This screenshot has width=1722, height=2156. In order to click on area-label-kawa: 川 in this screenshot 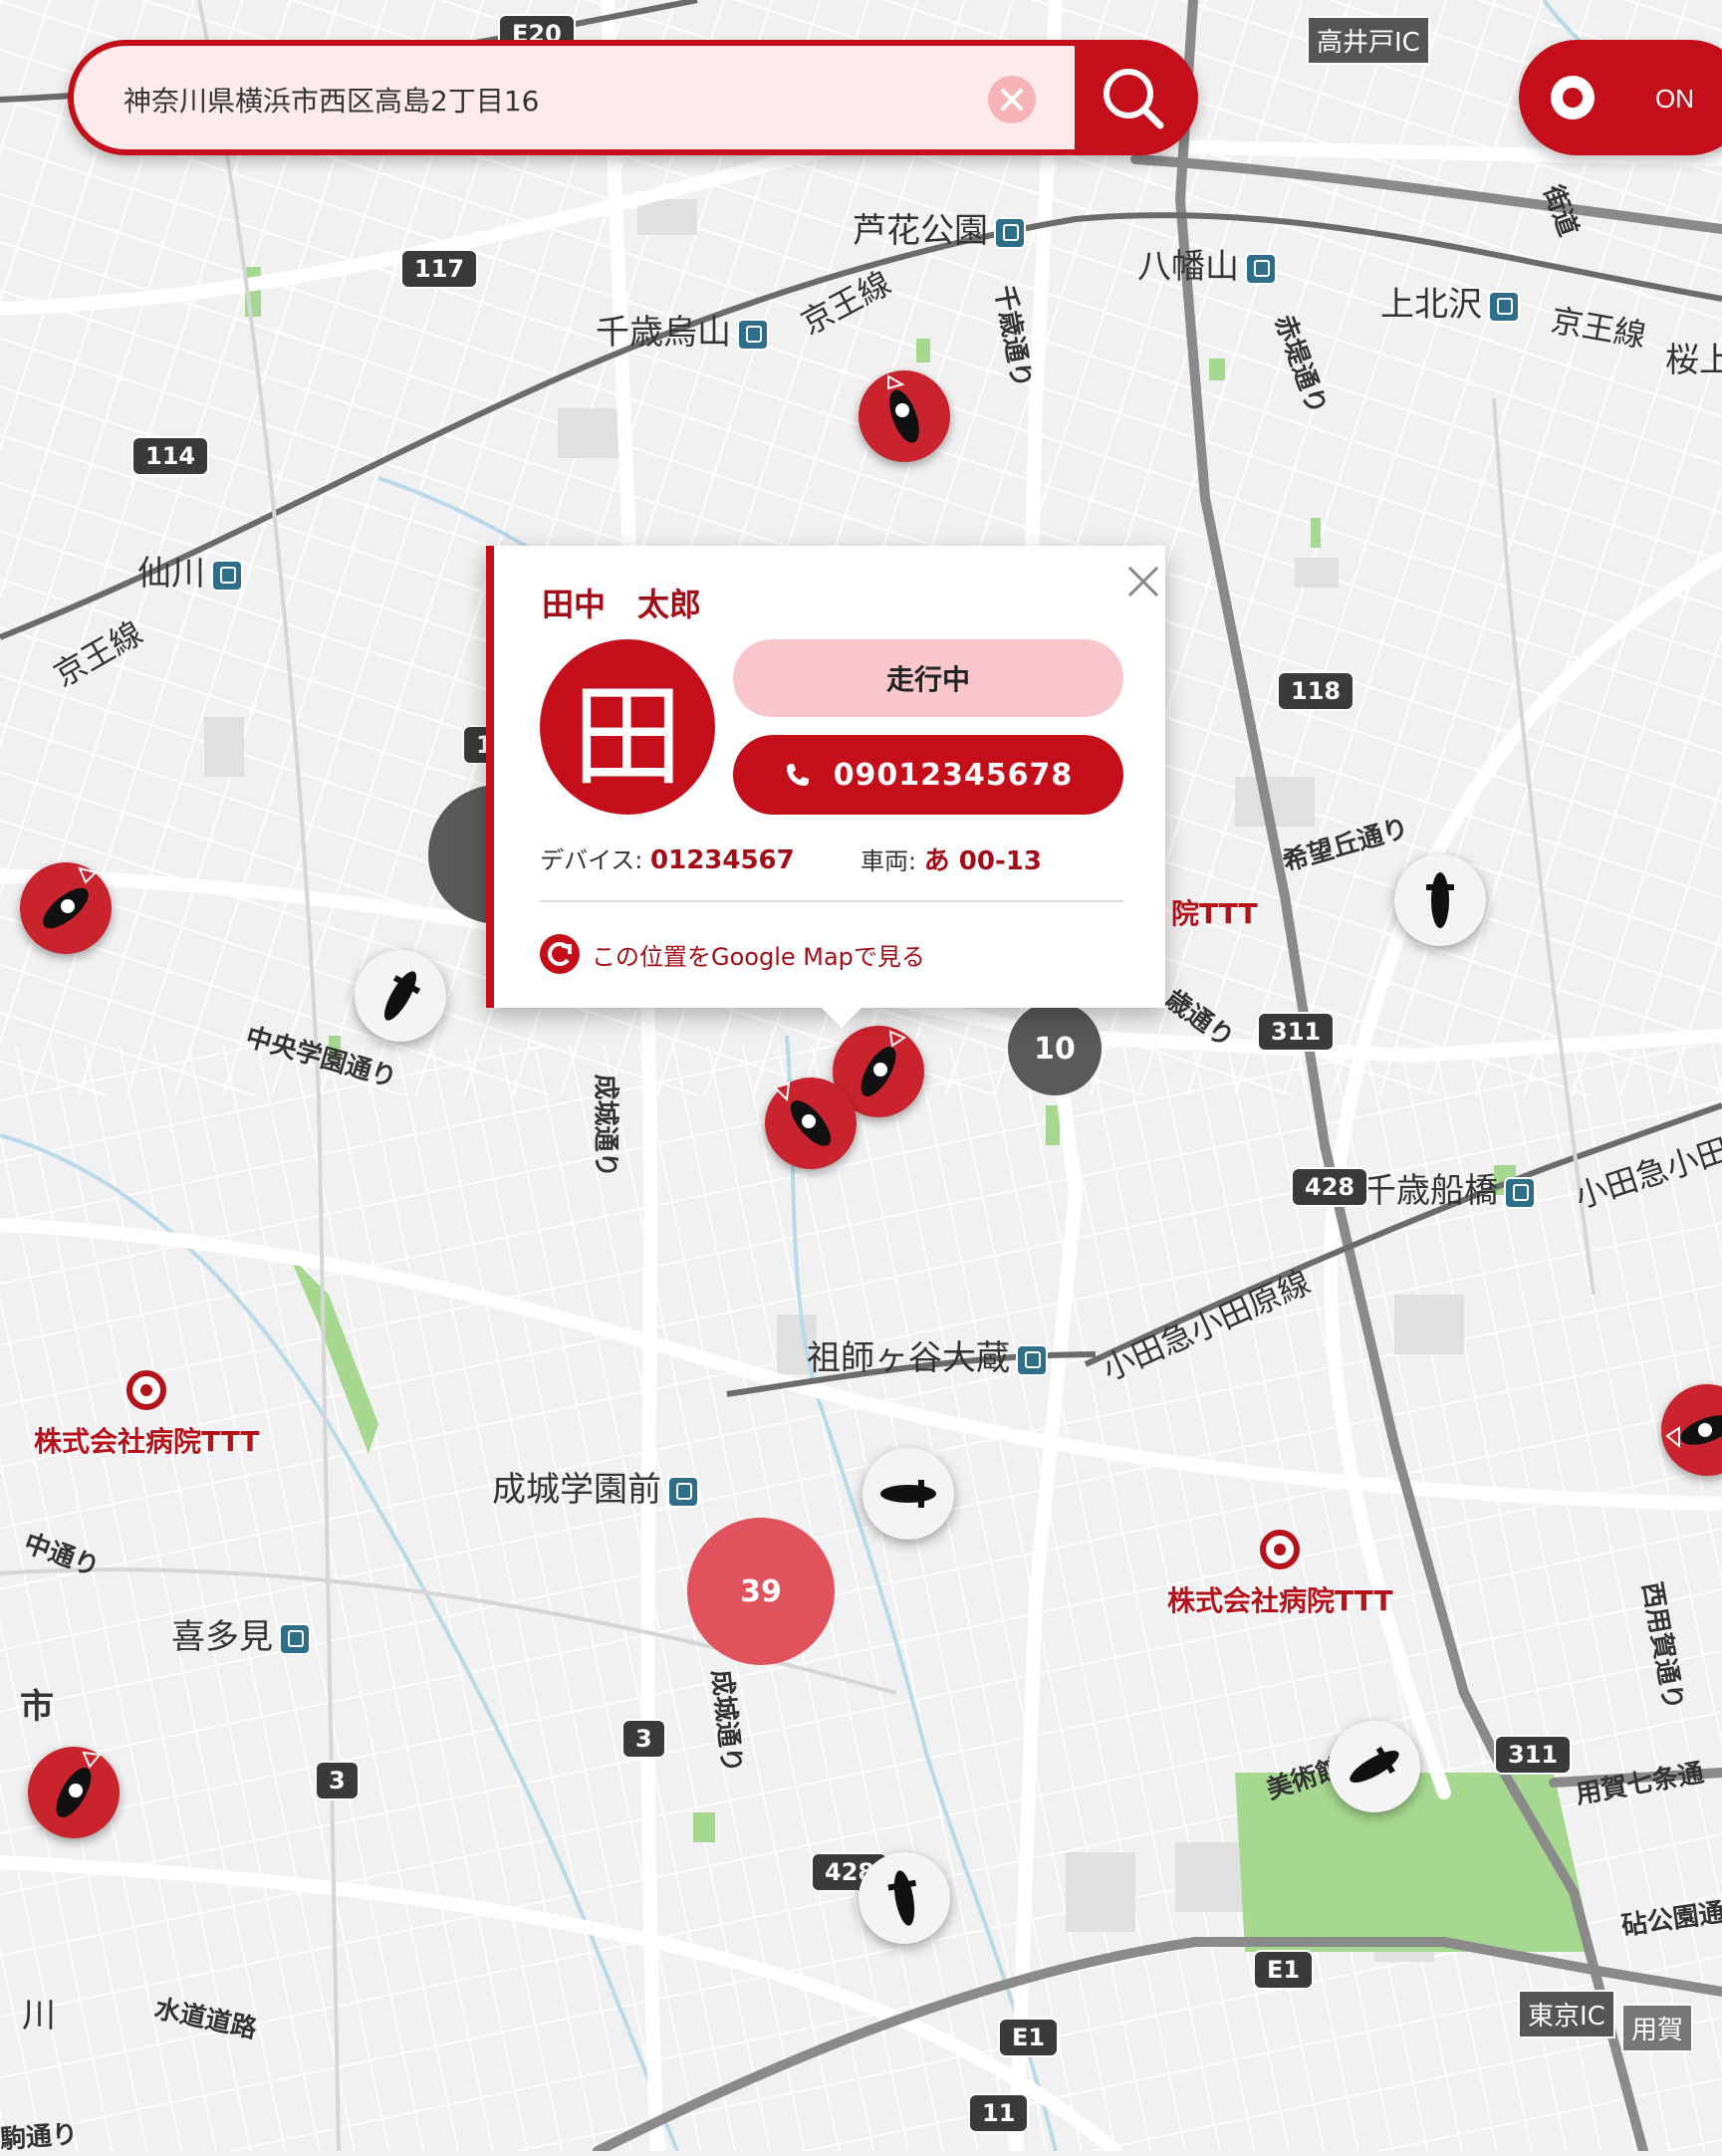, I will do `click(39, 2016)`.